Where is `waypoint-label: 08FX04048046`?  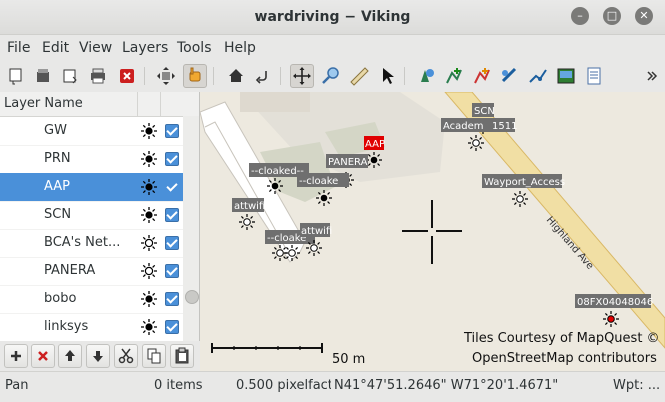 waypoint-label: 08FX04048046 is located at coordinates (615, 302).